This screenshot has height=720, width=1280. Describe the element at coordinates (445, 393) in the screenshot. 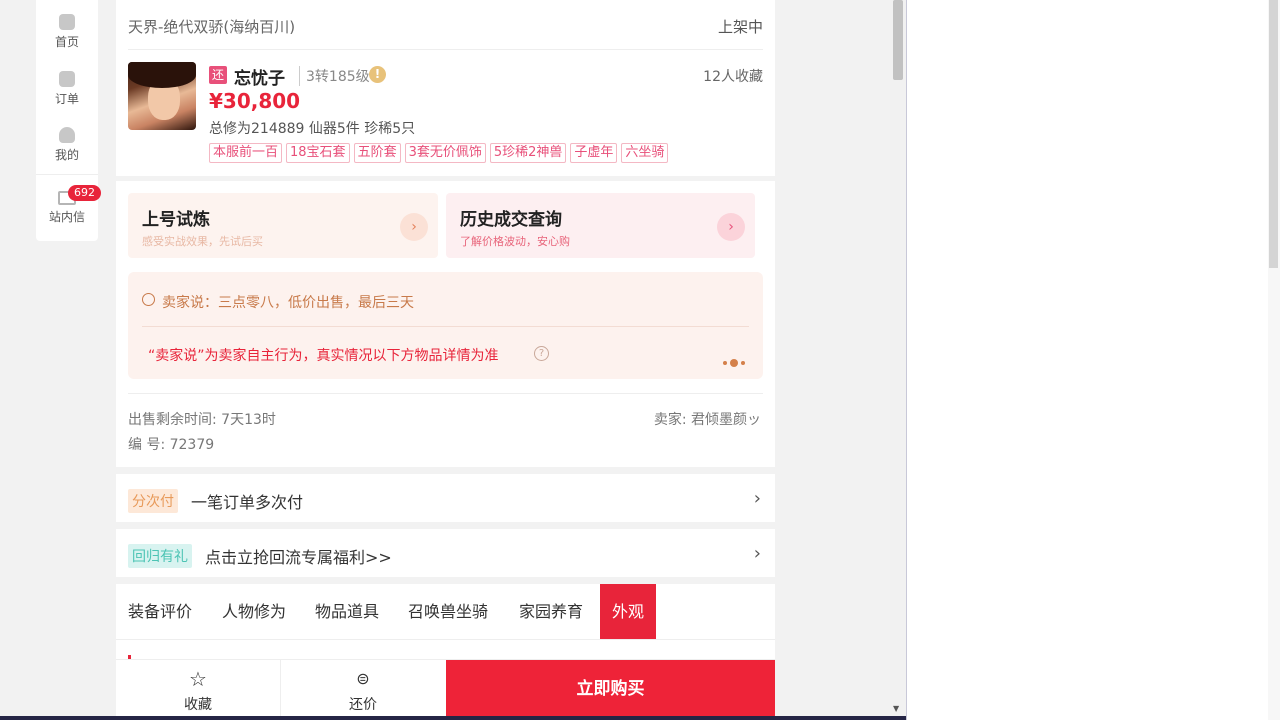

I see `info-divider` at that location.